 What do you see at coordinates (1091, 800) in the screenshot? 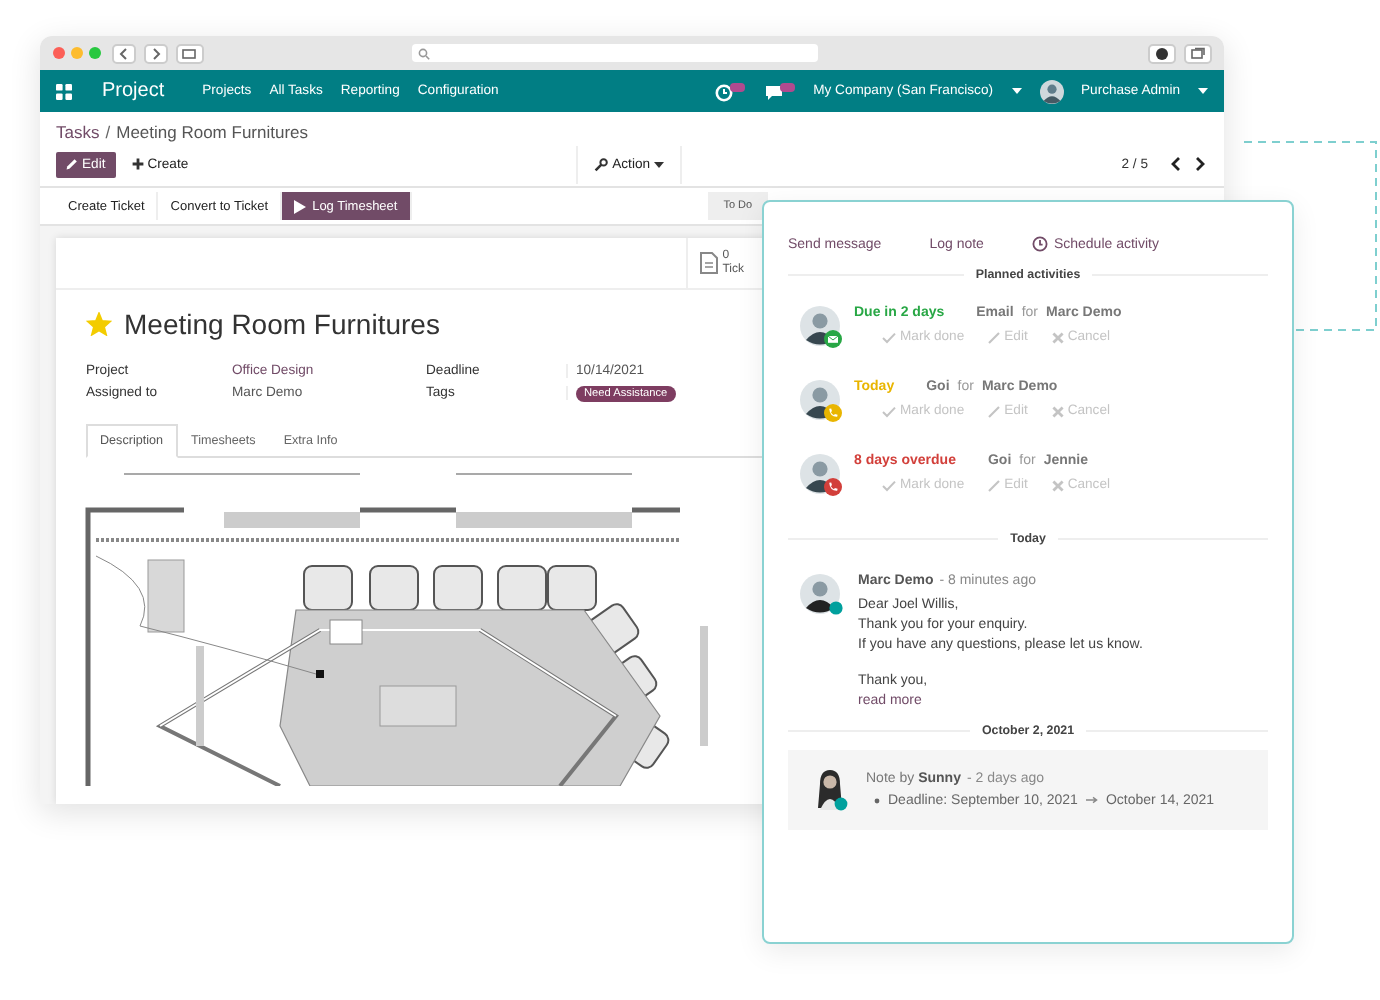
I see `arrow-right-icon` at bounding box center [1091, 800].